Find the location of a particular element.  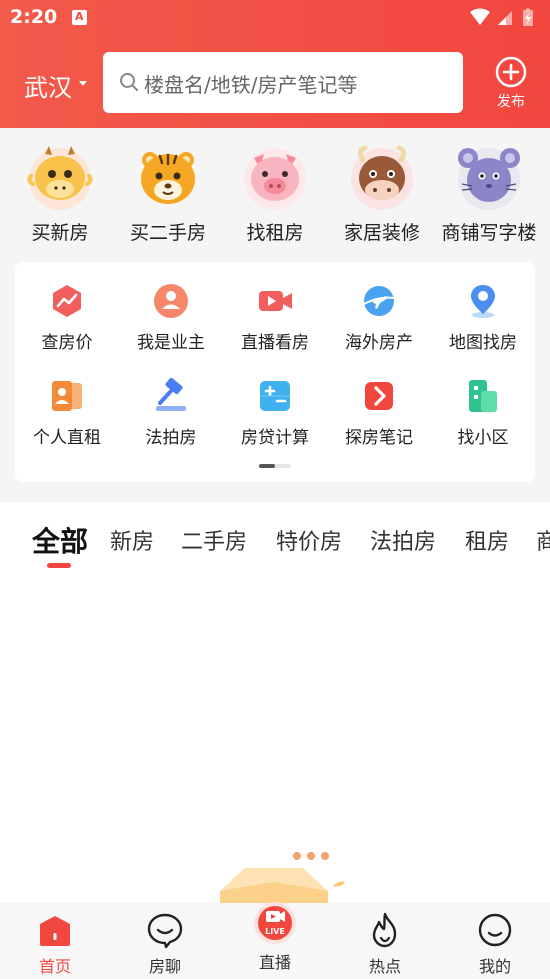

grid-item-auction: 法拍房 is located at coordinates (171, 412).